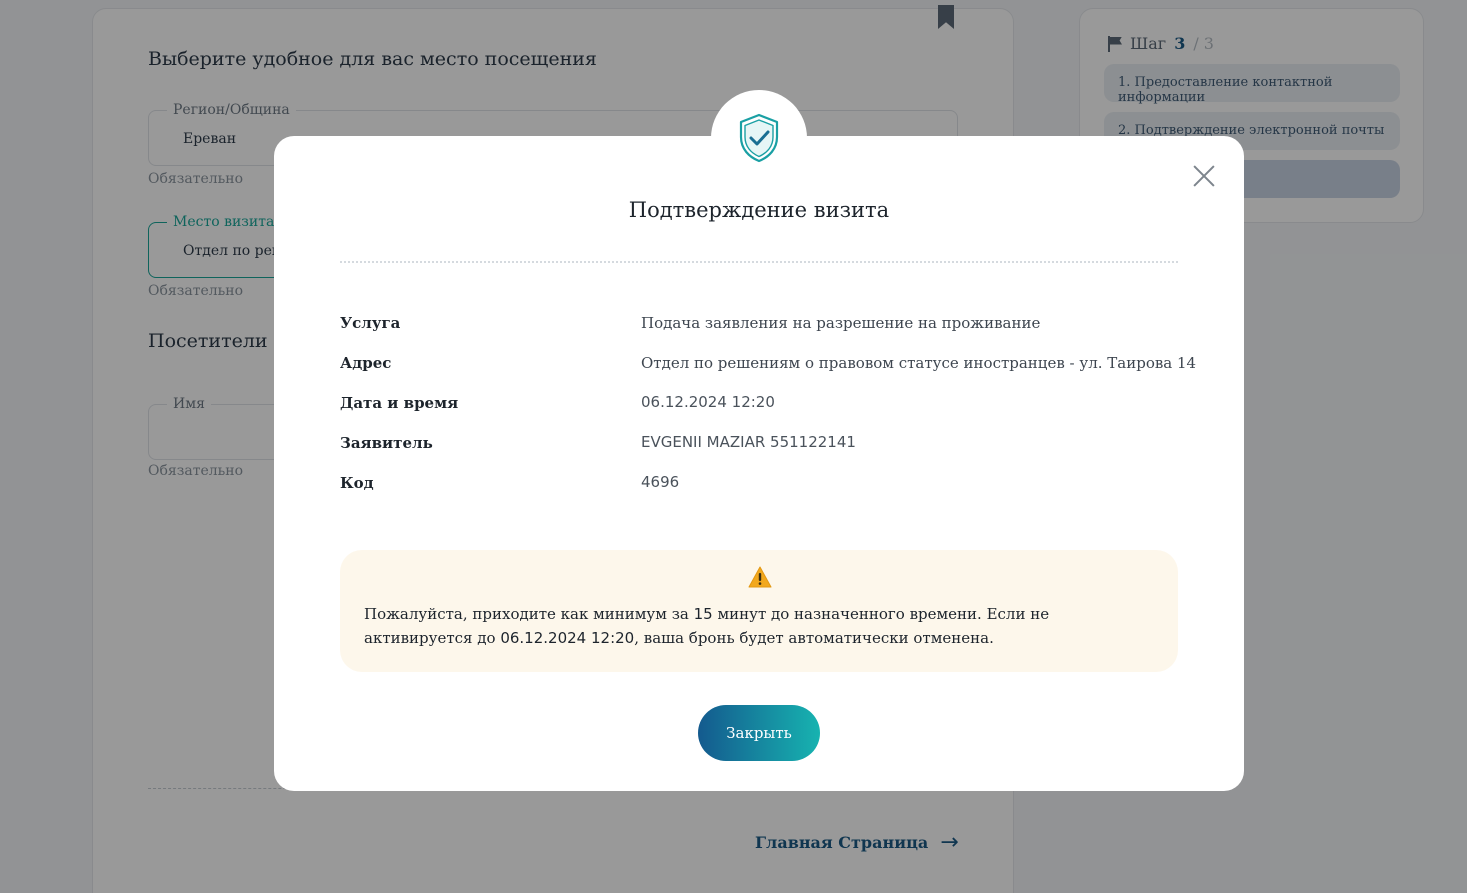 The height and width of the screenshot is (893, 1467). I want to click on warning-text-part1: Пожалуйста, приходите как минимум за, so click(529, 614).